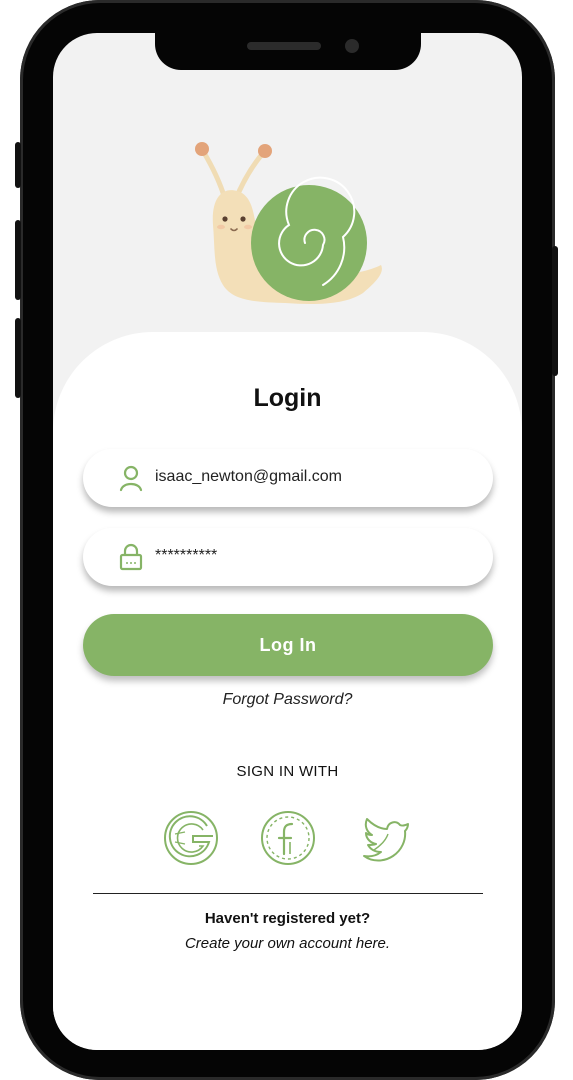 The height and width of the screenshot is (1080, 573). What do you see at coordinates (287, 918) in the screenshot?
I see `register-prompt: Haven't registered yet?` at bounding box center [287, 918].